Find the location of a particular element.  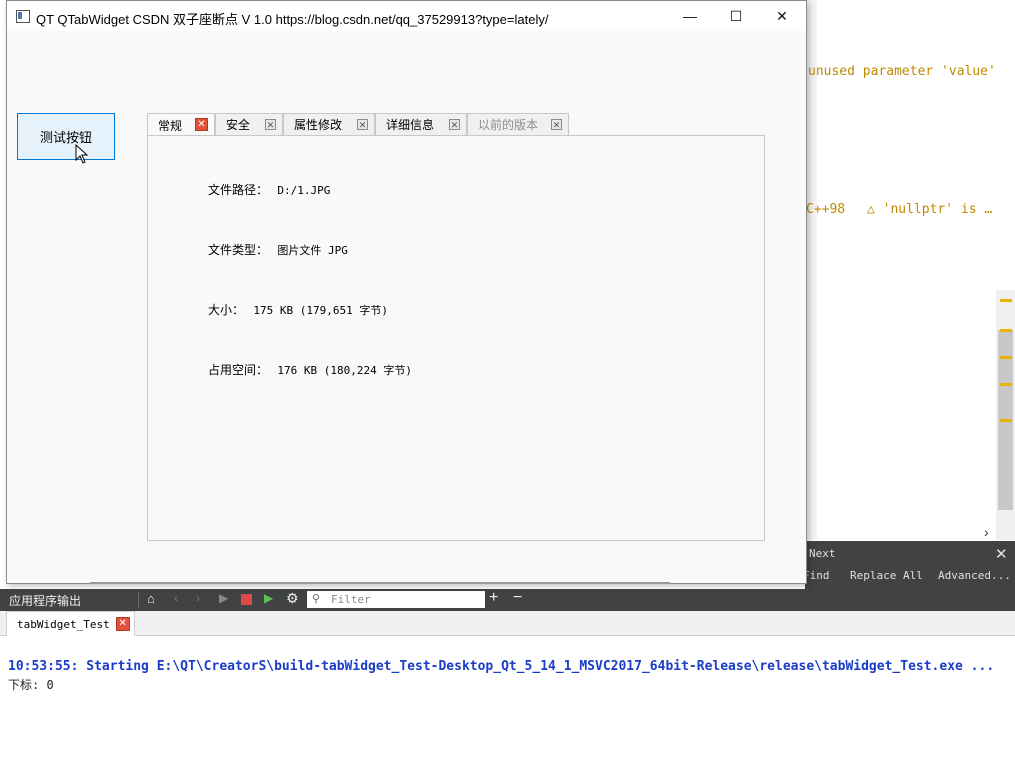

file-path-row: 文件路径： D:/1.JPG is located at coordinates (269, 189).